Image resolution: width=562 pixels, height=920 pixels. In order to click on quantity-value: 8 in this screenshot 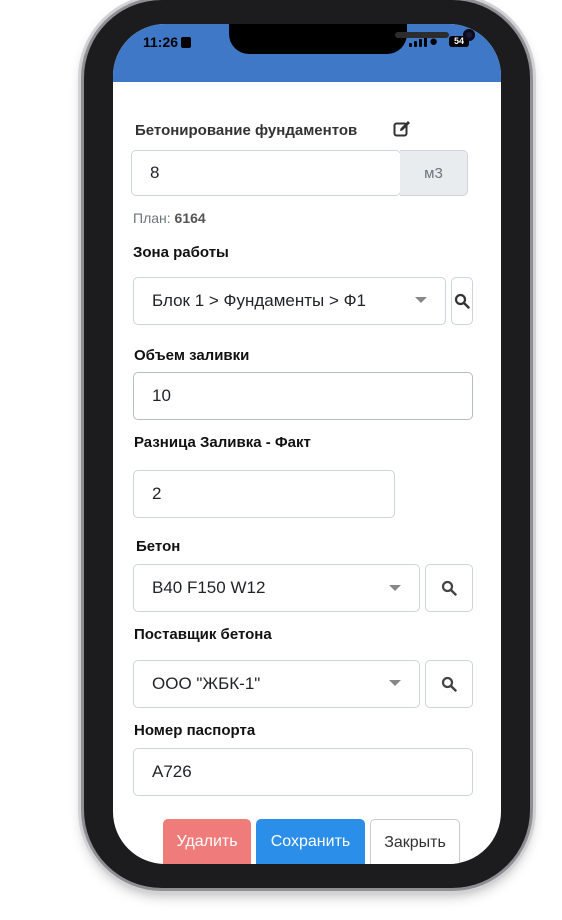, I will do `click(155, 172)`.